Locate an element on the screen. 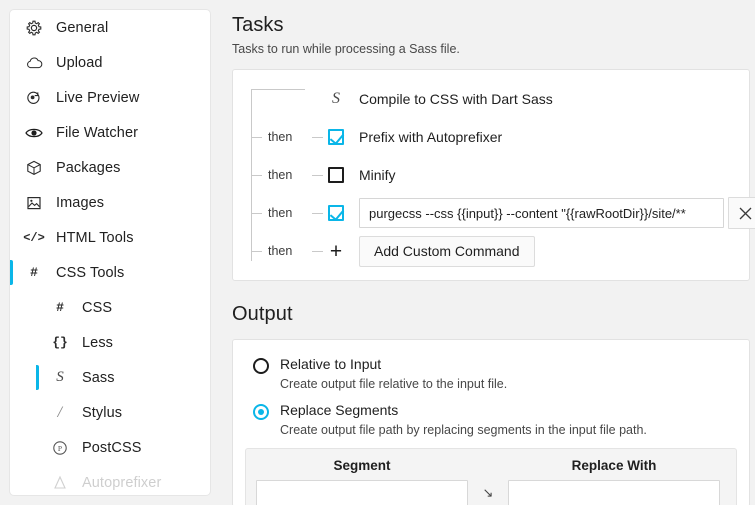  sidebar-item-less: {} Less is located at coordinates (110, 342).